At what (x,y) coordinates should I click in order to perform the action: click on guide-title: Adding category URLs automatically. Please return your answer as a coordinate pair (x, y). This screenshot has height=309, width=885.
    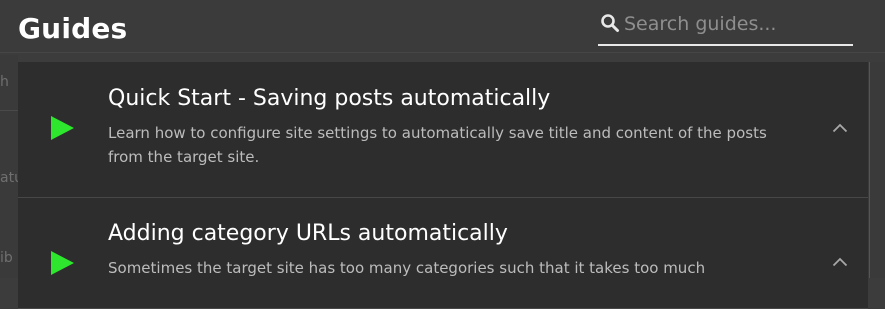
    Looking at the image, I should click on (308, 233).